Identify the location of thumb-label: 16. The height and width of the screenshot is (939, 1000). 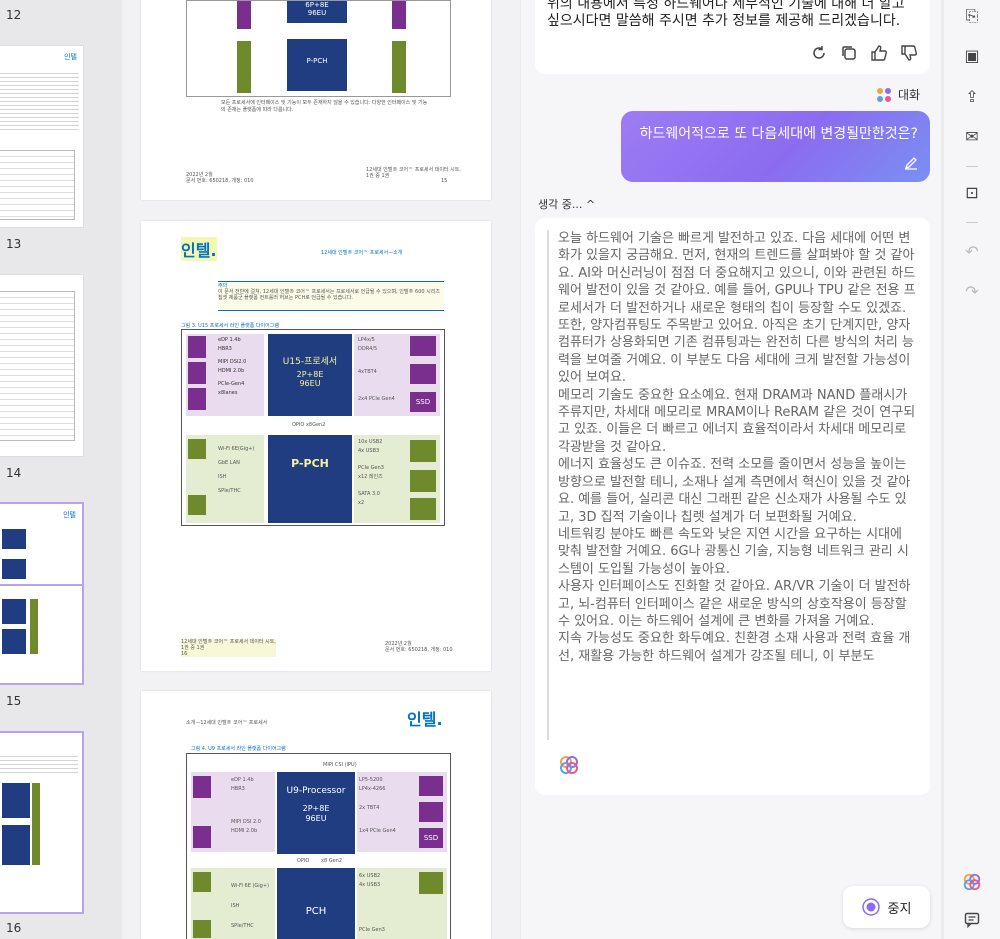
(14, 928).